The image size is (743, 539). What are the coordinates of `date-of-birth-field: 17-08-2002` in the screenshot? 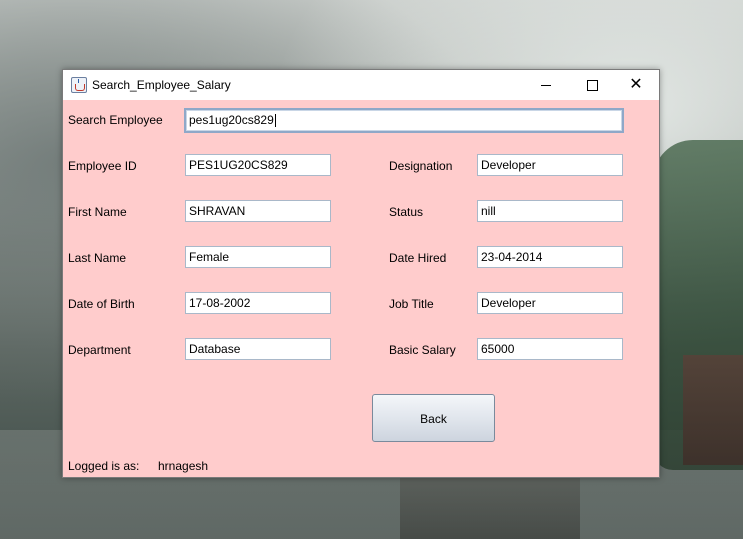 It's located at (258, 303).